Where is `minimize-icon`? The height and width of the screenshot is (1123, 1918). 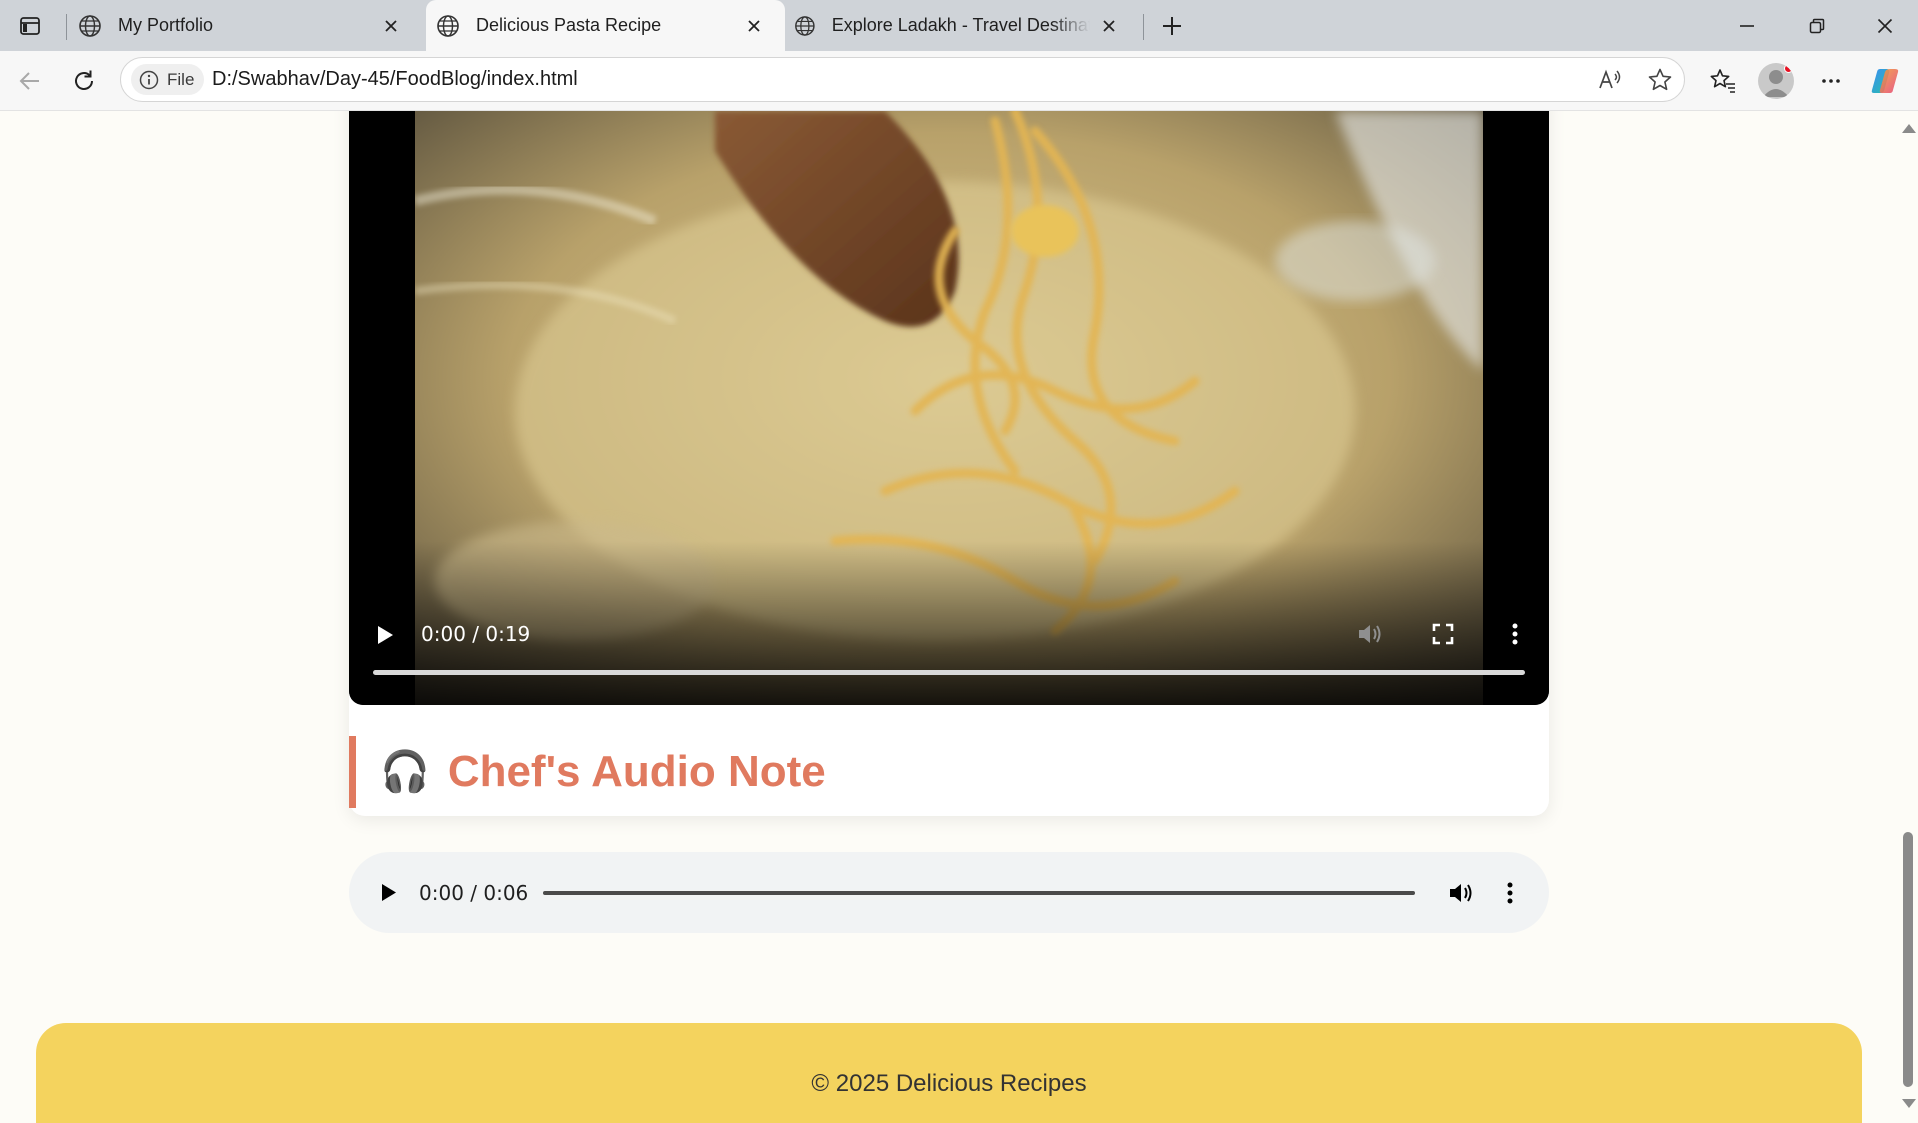 minimize-icon is located at coordinates (1747, 26).